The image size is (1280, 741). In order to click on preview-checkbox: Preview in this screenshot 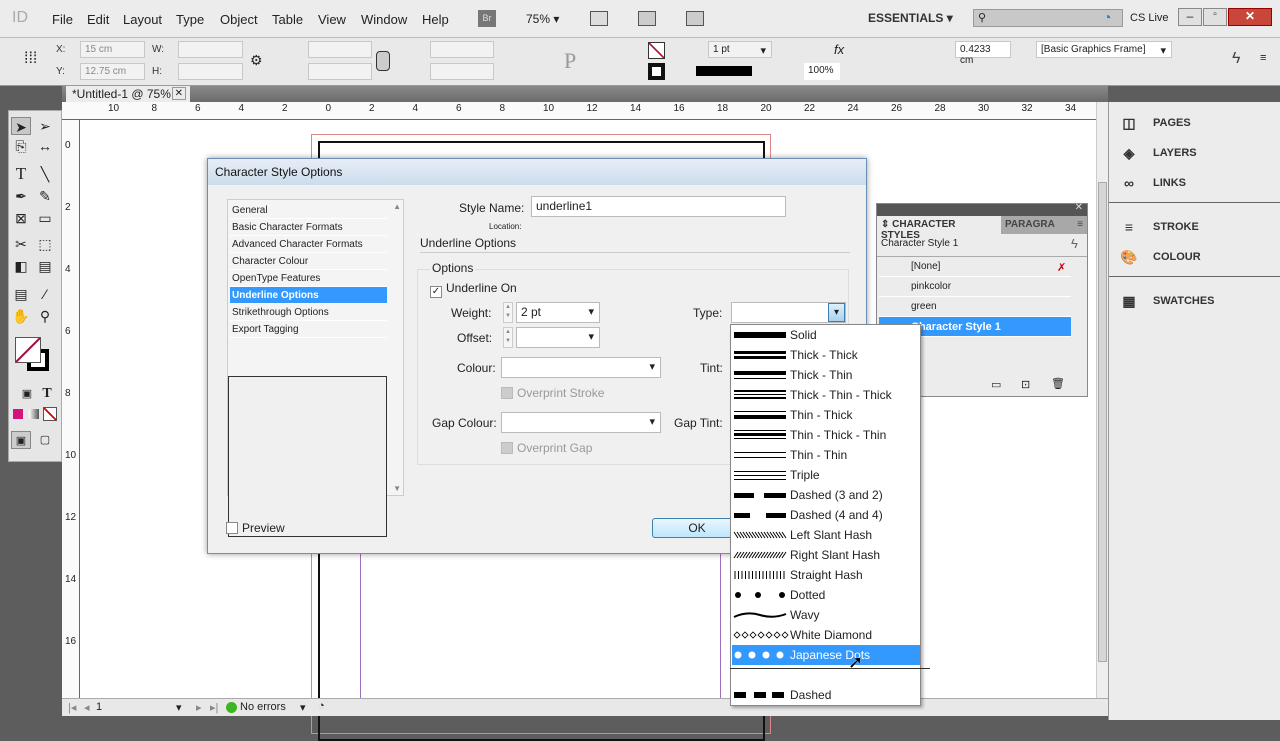, I will do `click(255, 528)`.